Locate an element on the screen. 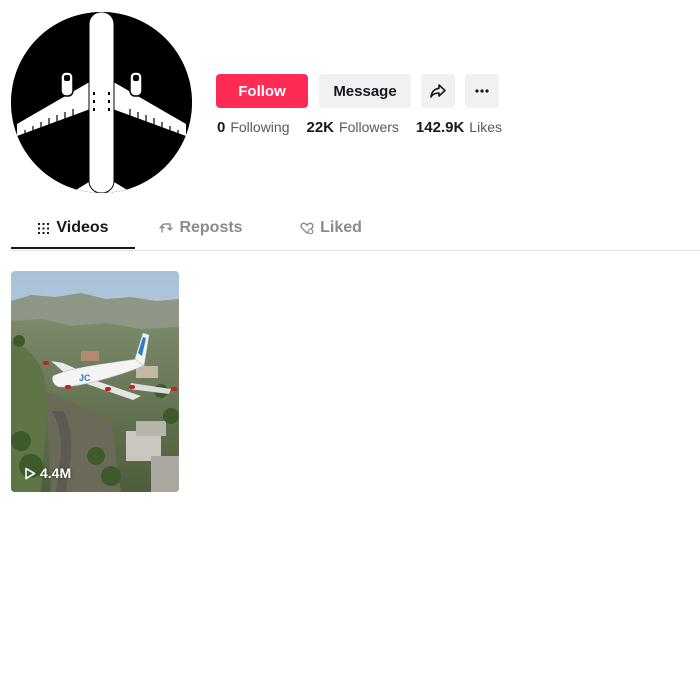  profile-stats: 0 Following 22K Followers 142.9K Likes is located at coordinates (368, 127).